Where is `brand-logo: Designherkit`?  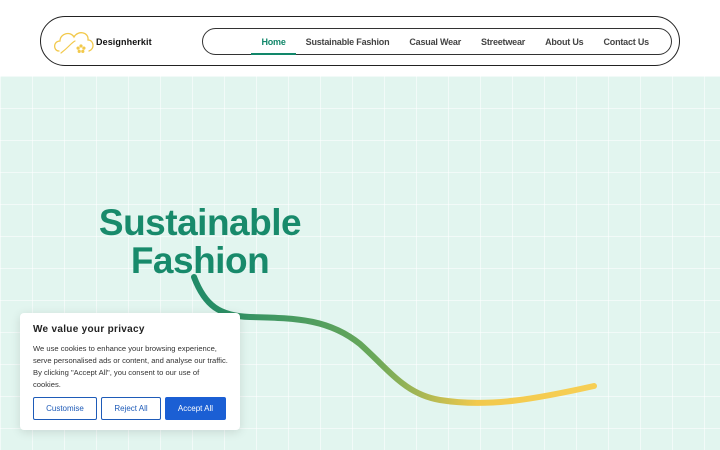 brand-logo: Designherkit is located at coordinates (101, 42).